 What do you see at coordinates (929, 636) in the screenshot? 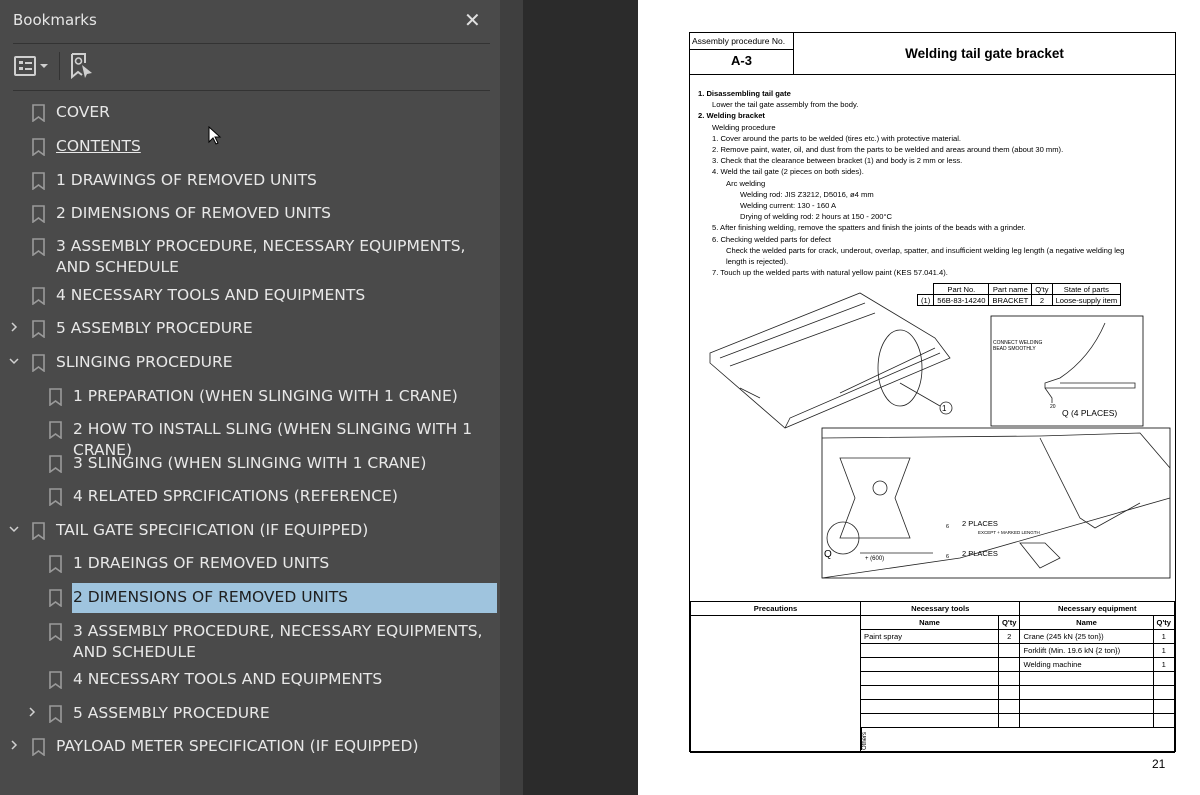
I see `tool-name: Paint spray` at bounding box center [929, 636].